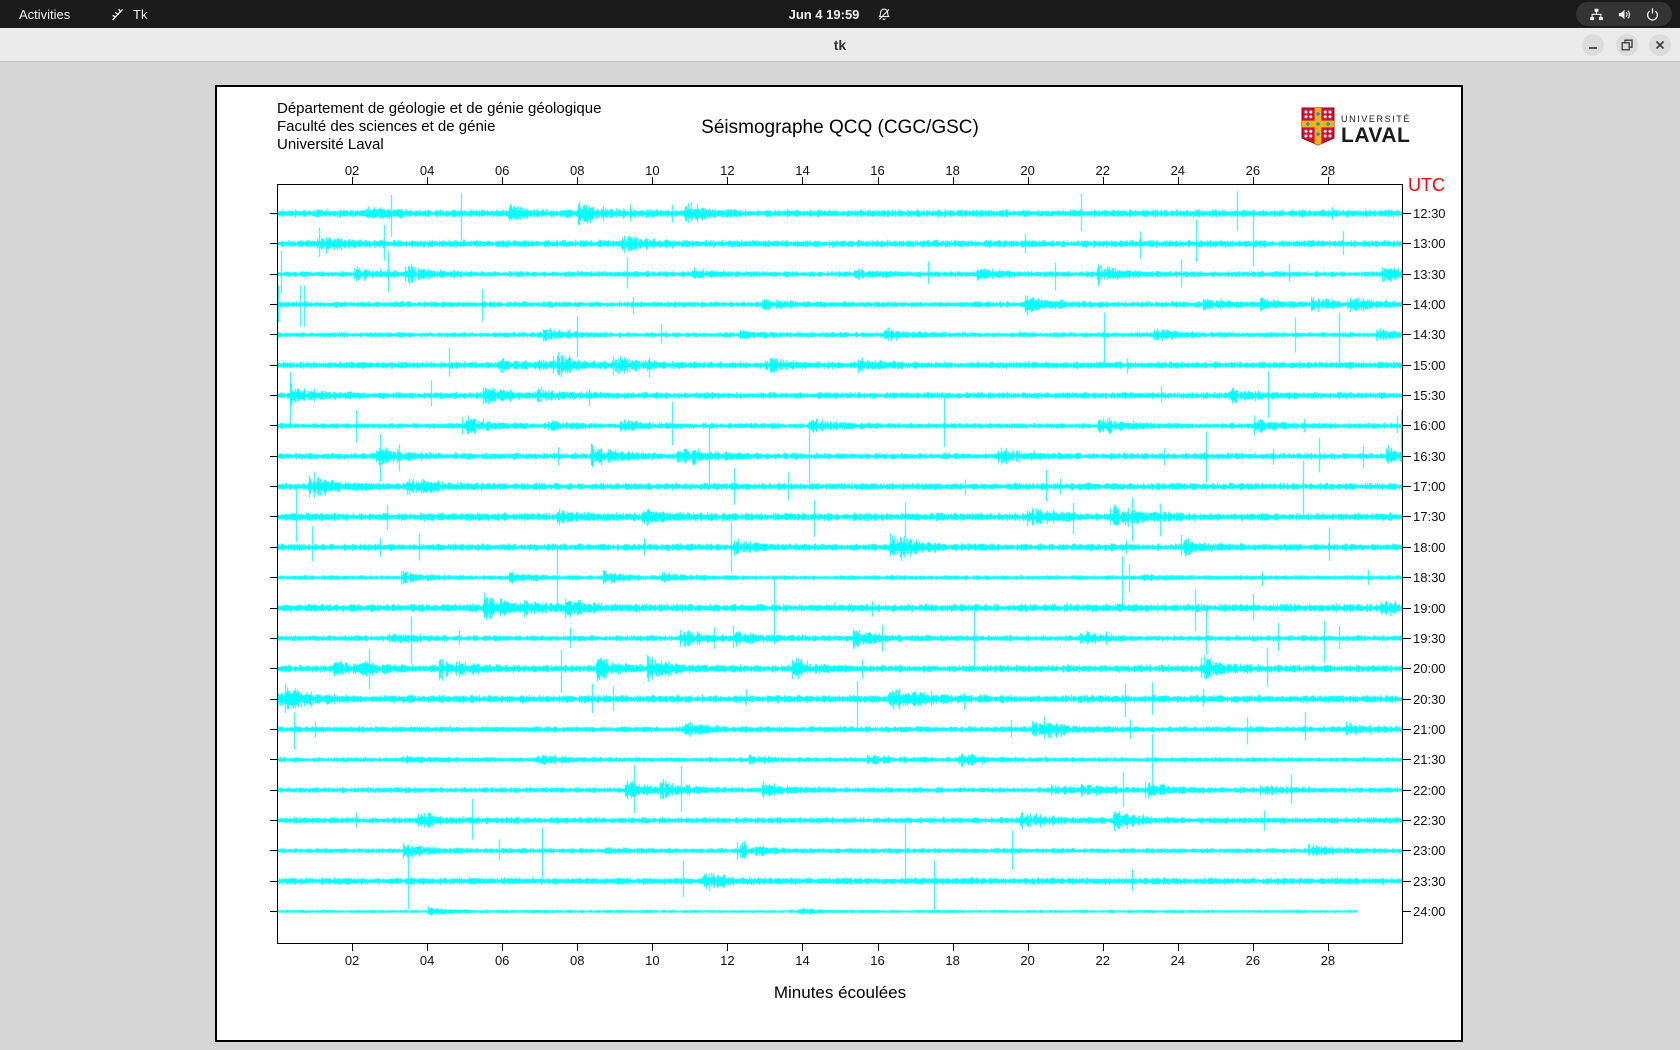 This screenshot has height=1050, width=1680. I want to click on x-tick-label-bottom: 18, so click(952, 960).